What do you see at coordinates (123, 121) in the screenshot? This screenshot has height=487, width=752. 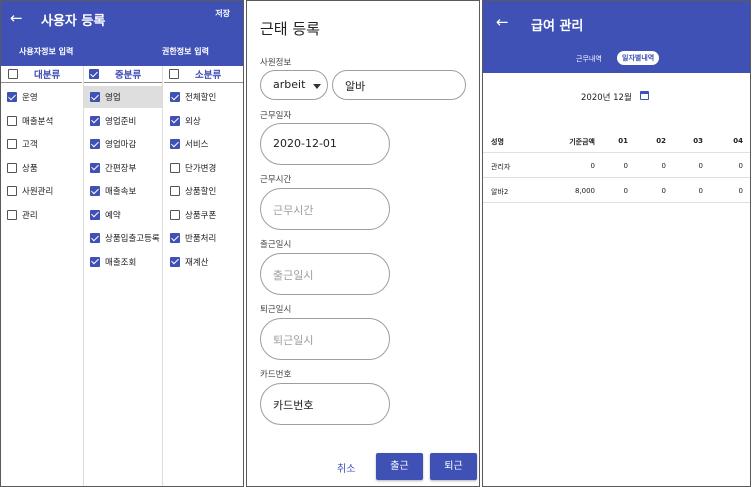 I see `permission-item: 영업준비` at bounding box center [123, 121].